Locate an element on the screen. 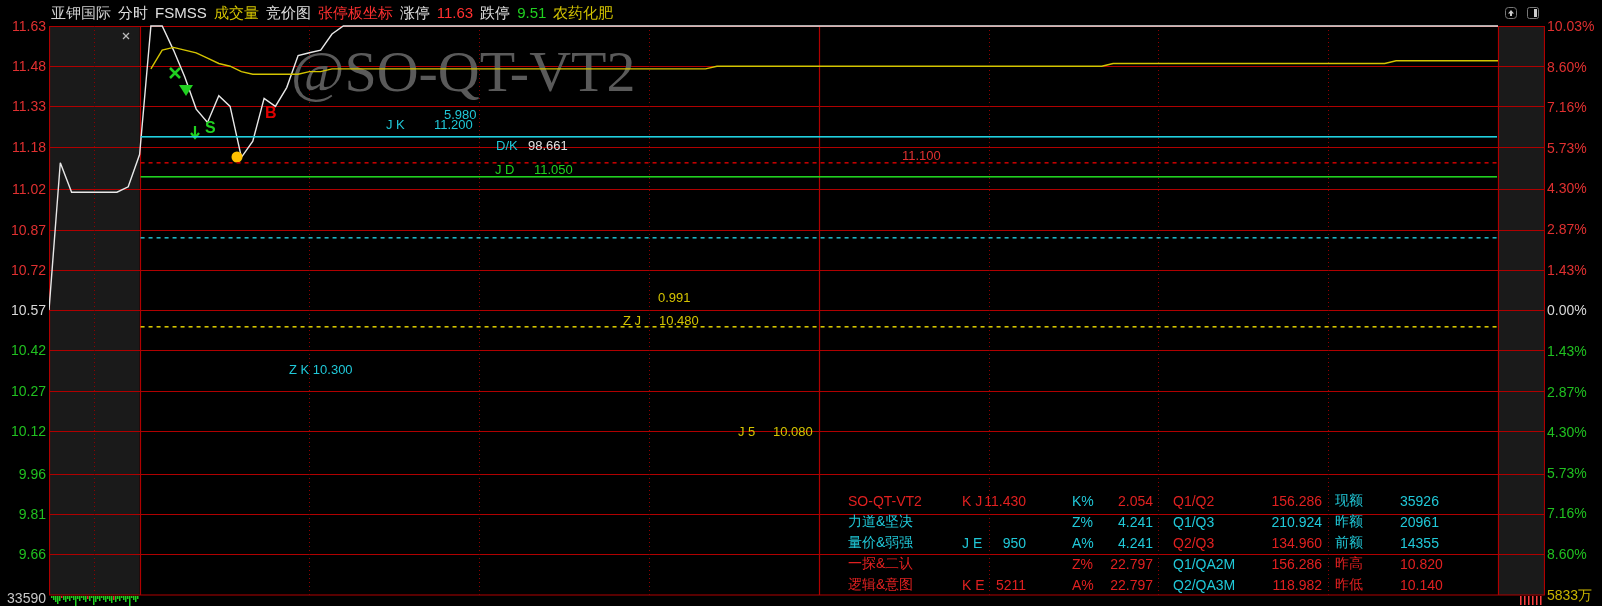 The height and width of the screenshot is (606, 1602). table-cell: Q2/Q3 is located at coordinates (1194, 542).